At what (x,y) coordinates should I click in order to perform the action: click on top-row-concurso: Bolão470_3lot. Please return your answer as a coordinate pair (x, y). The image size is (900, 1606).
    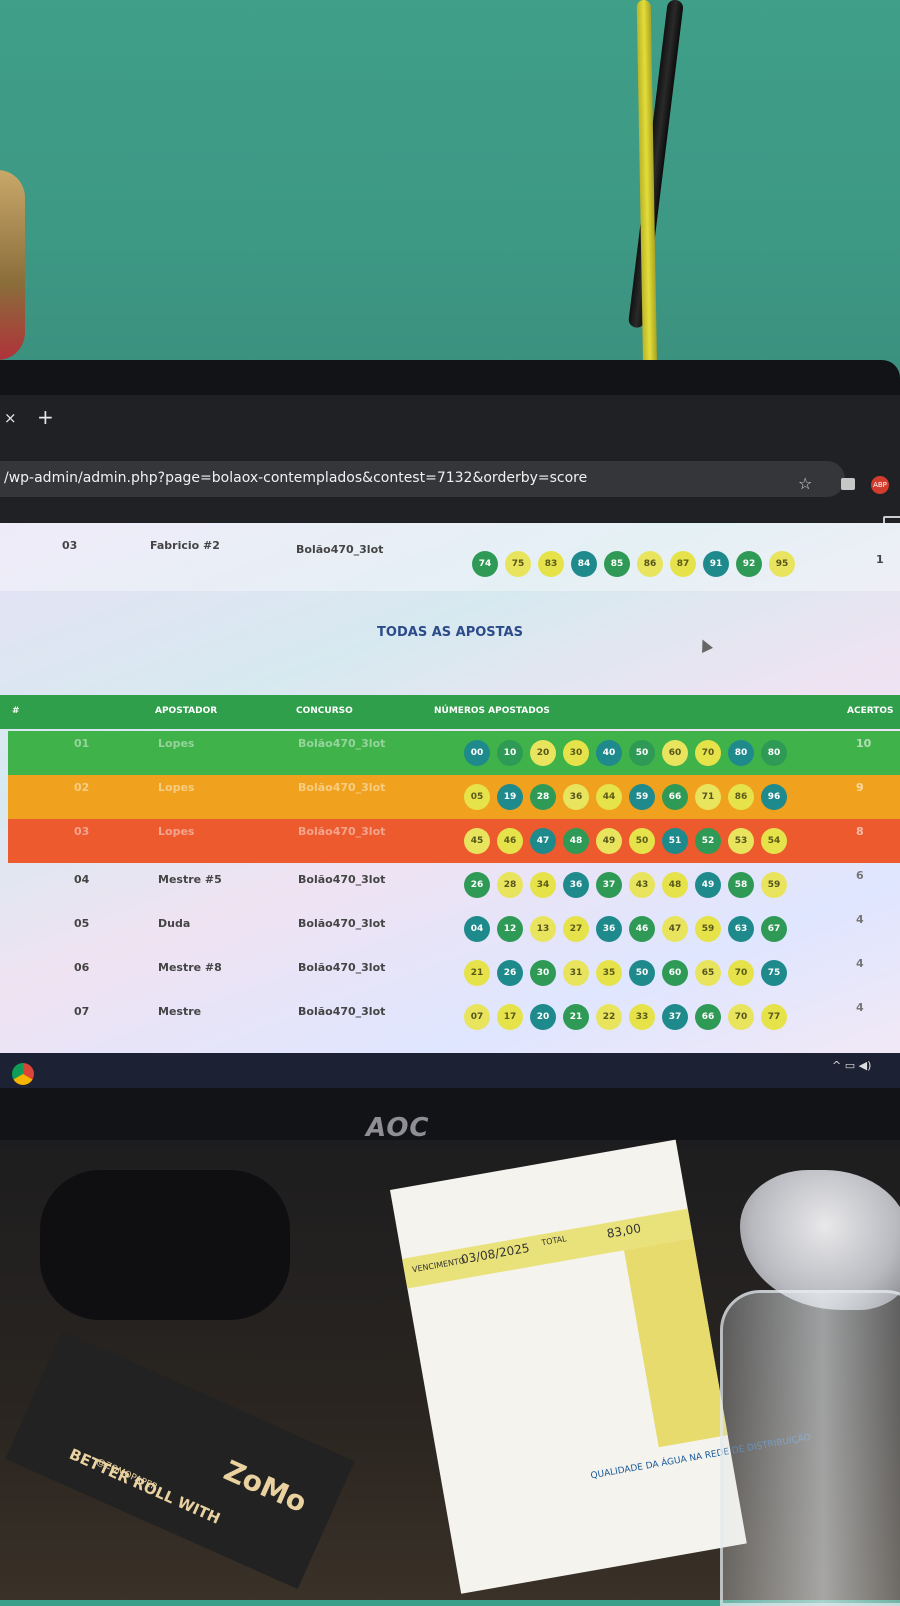
    Looking at the image, I should click on (340, 549).